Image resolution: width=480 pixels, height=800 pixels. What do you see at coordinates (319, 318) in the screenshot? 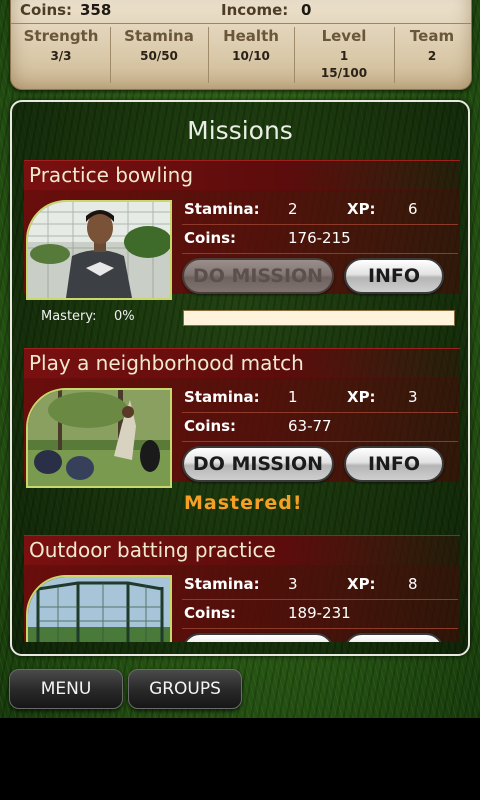
I see `mastery-progress-bar` at bounding box center [319, 318].